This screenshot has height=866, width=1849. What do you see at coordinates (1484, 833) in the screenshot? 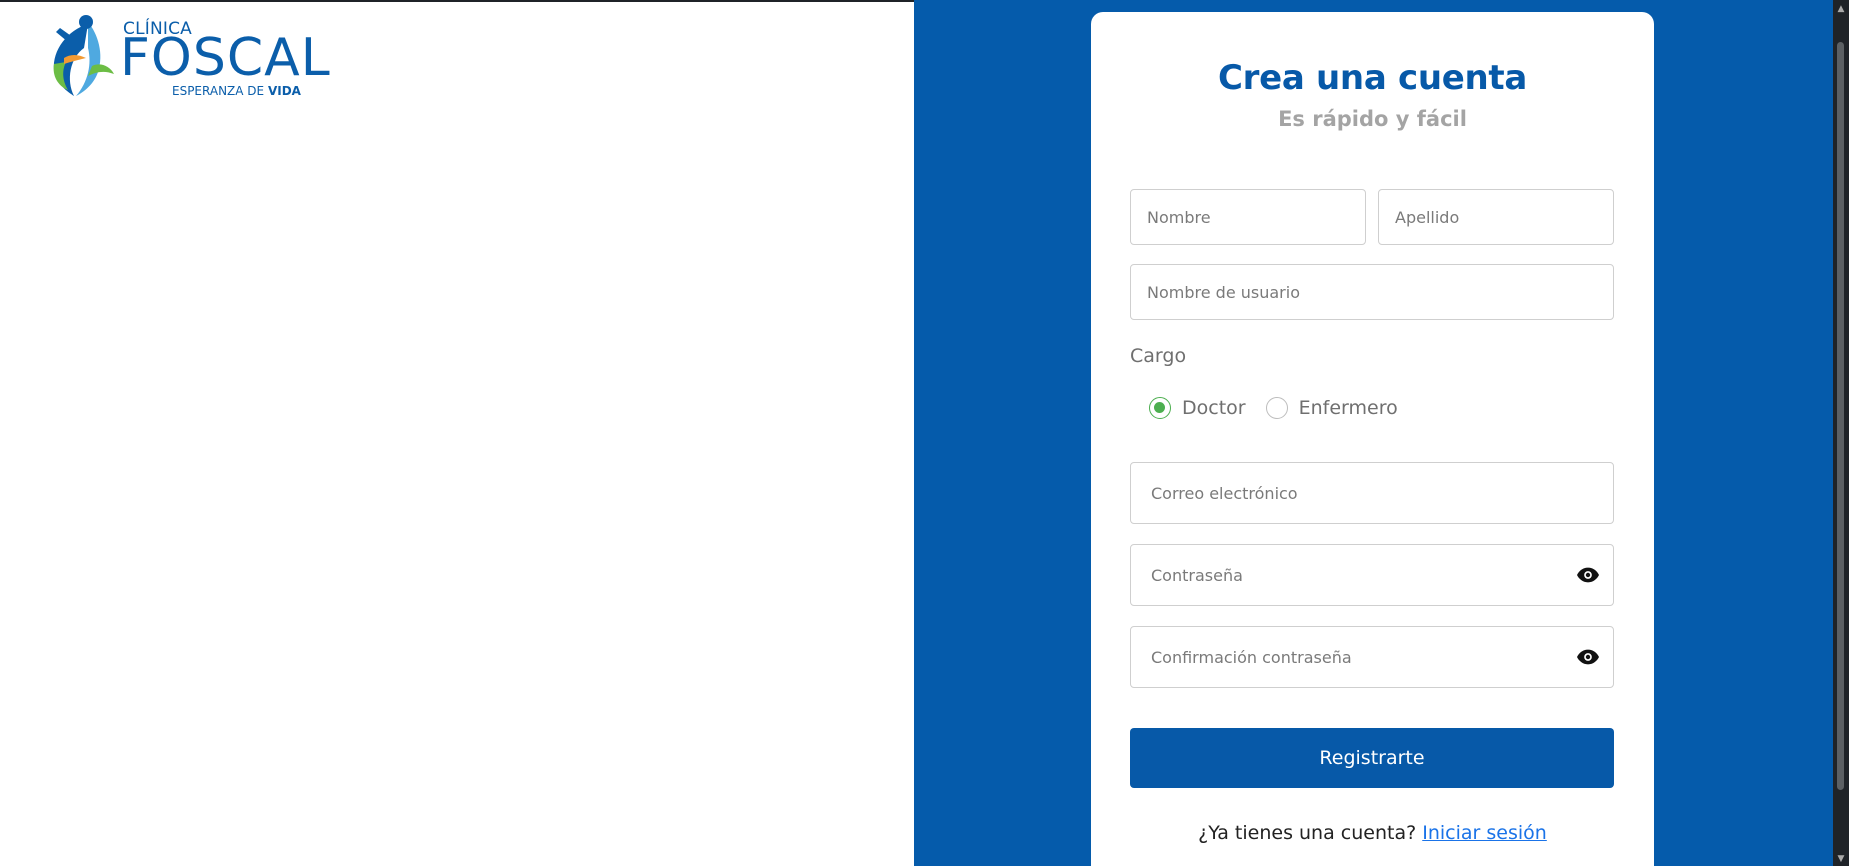
I see `login-link: Iniciar sesión` at bounding box center [1484, 833].